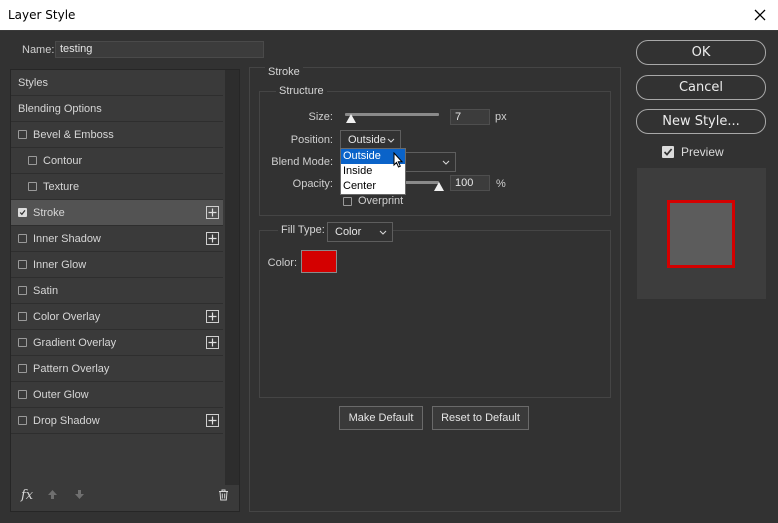 The width and height of the screenshot is (778, 523). Describe the element at coordinates (63, 160) in the screenshot. I see `style-label: Contour` at that location.